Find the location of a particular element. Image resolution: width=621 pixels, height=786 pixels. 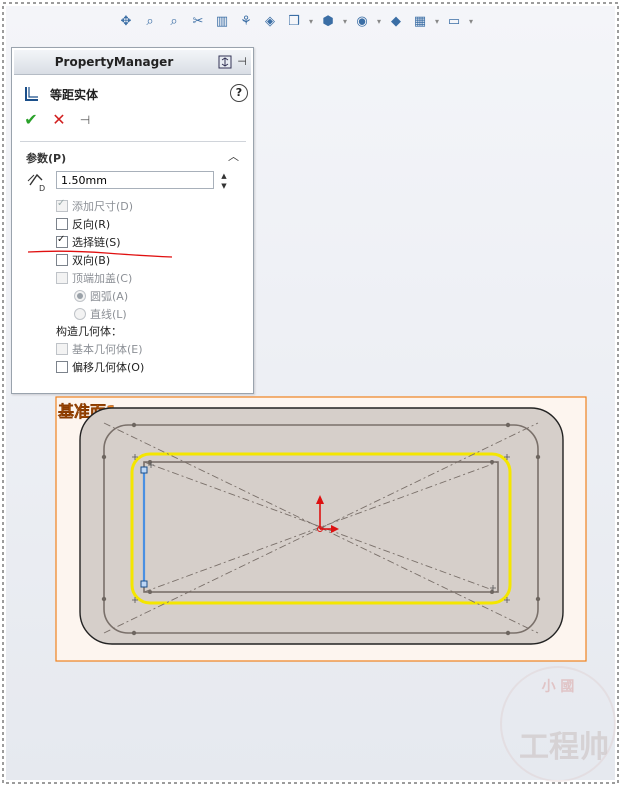

keep-visible-pin-icon: ⊣ is located at coordinates (85, 120).